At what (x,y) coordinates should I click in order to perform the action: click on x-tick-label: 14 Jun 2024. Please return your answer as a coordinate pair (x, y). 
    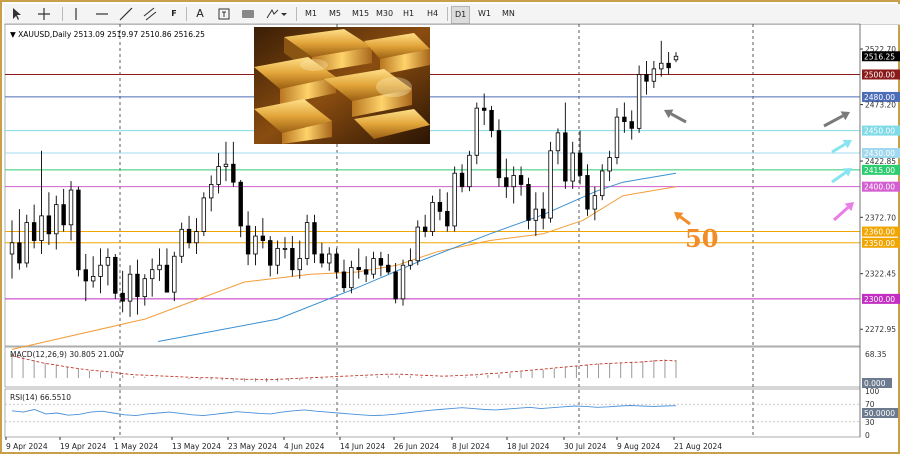
    Looking at the image, I should click on (362, 446).